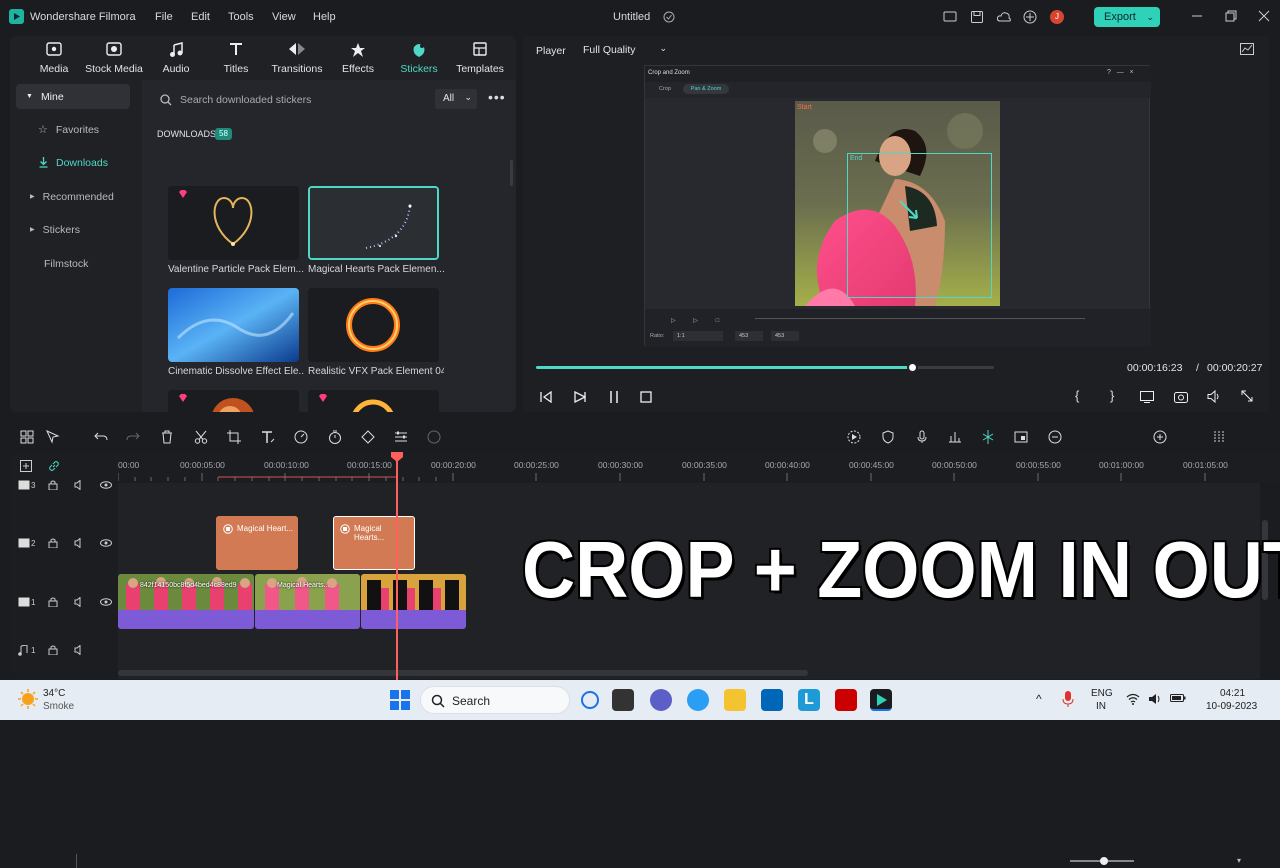 The image size is (1280, 868). I want to click on chevron-down-icon: ▾, so click(1239, 860).